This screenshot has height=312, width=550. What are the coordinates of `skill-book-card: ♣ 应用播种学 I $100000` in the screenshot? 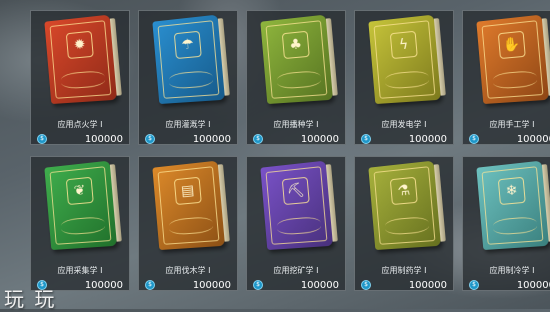 It's located at (296, 77).